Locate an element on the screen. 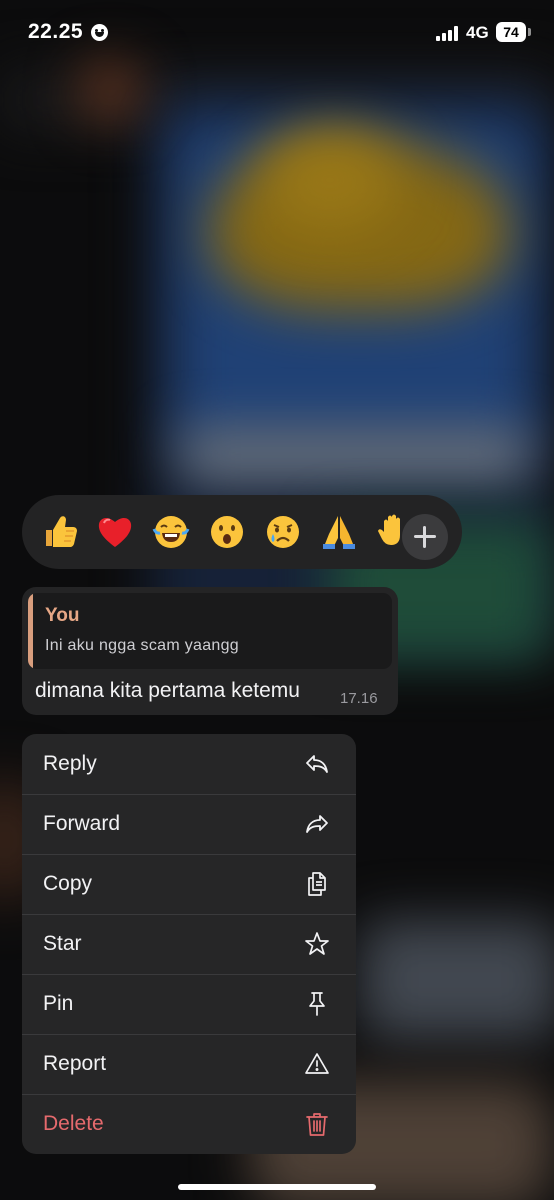 The width and height of the screenshot is (554, 1200). battery-icon: 74 is located at coordinates (511, 32).